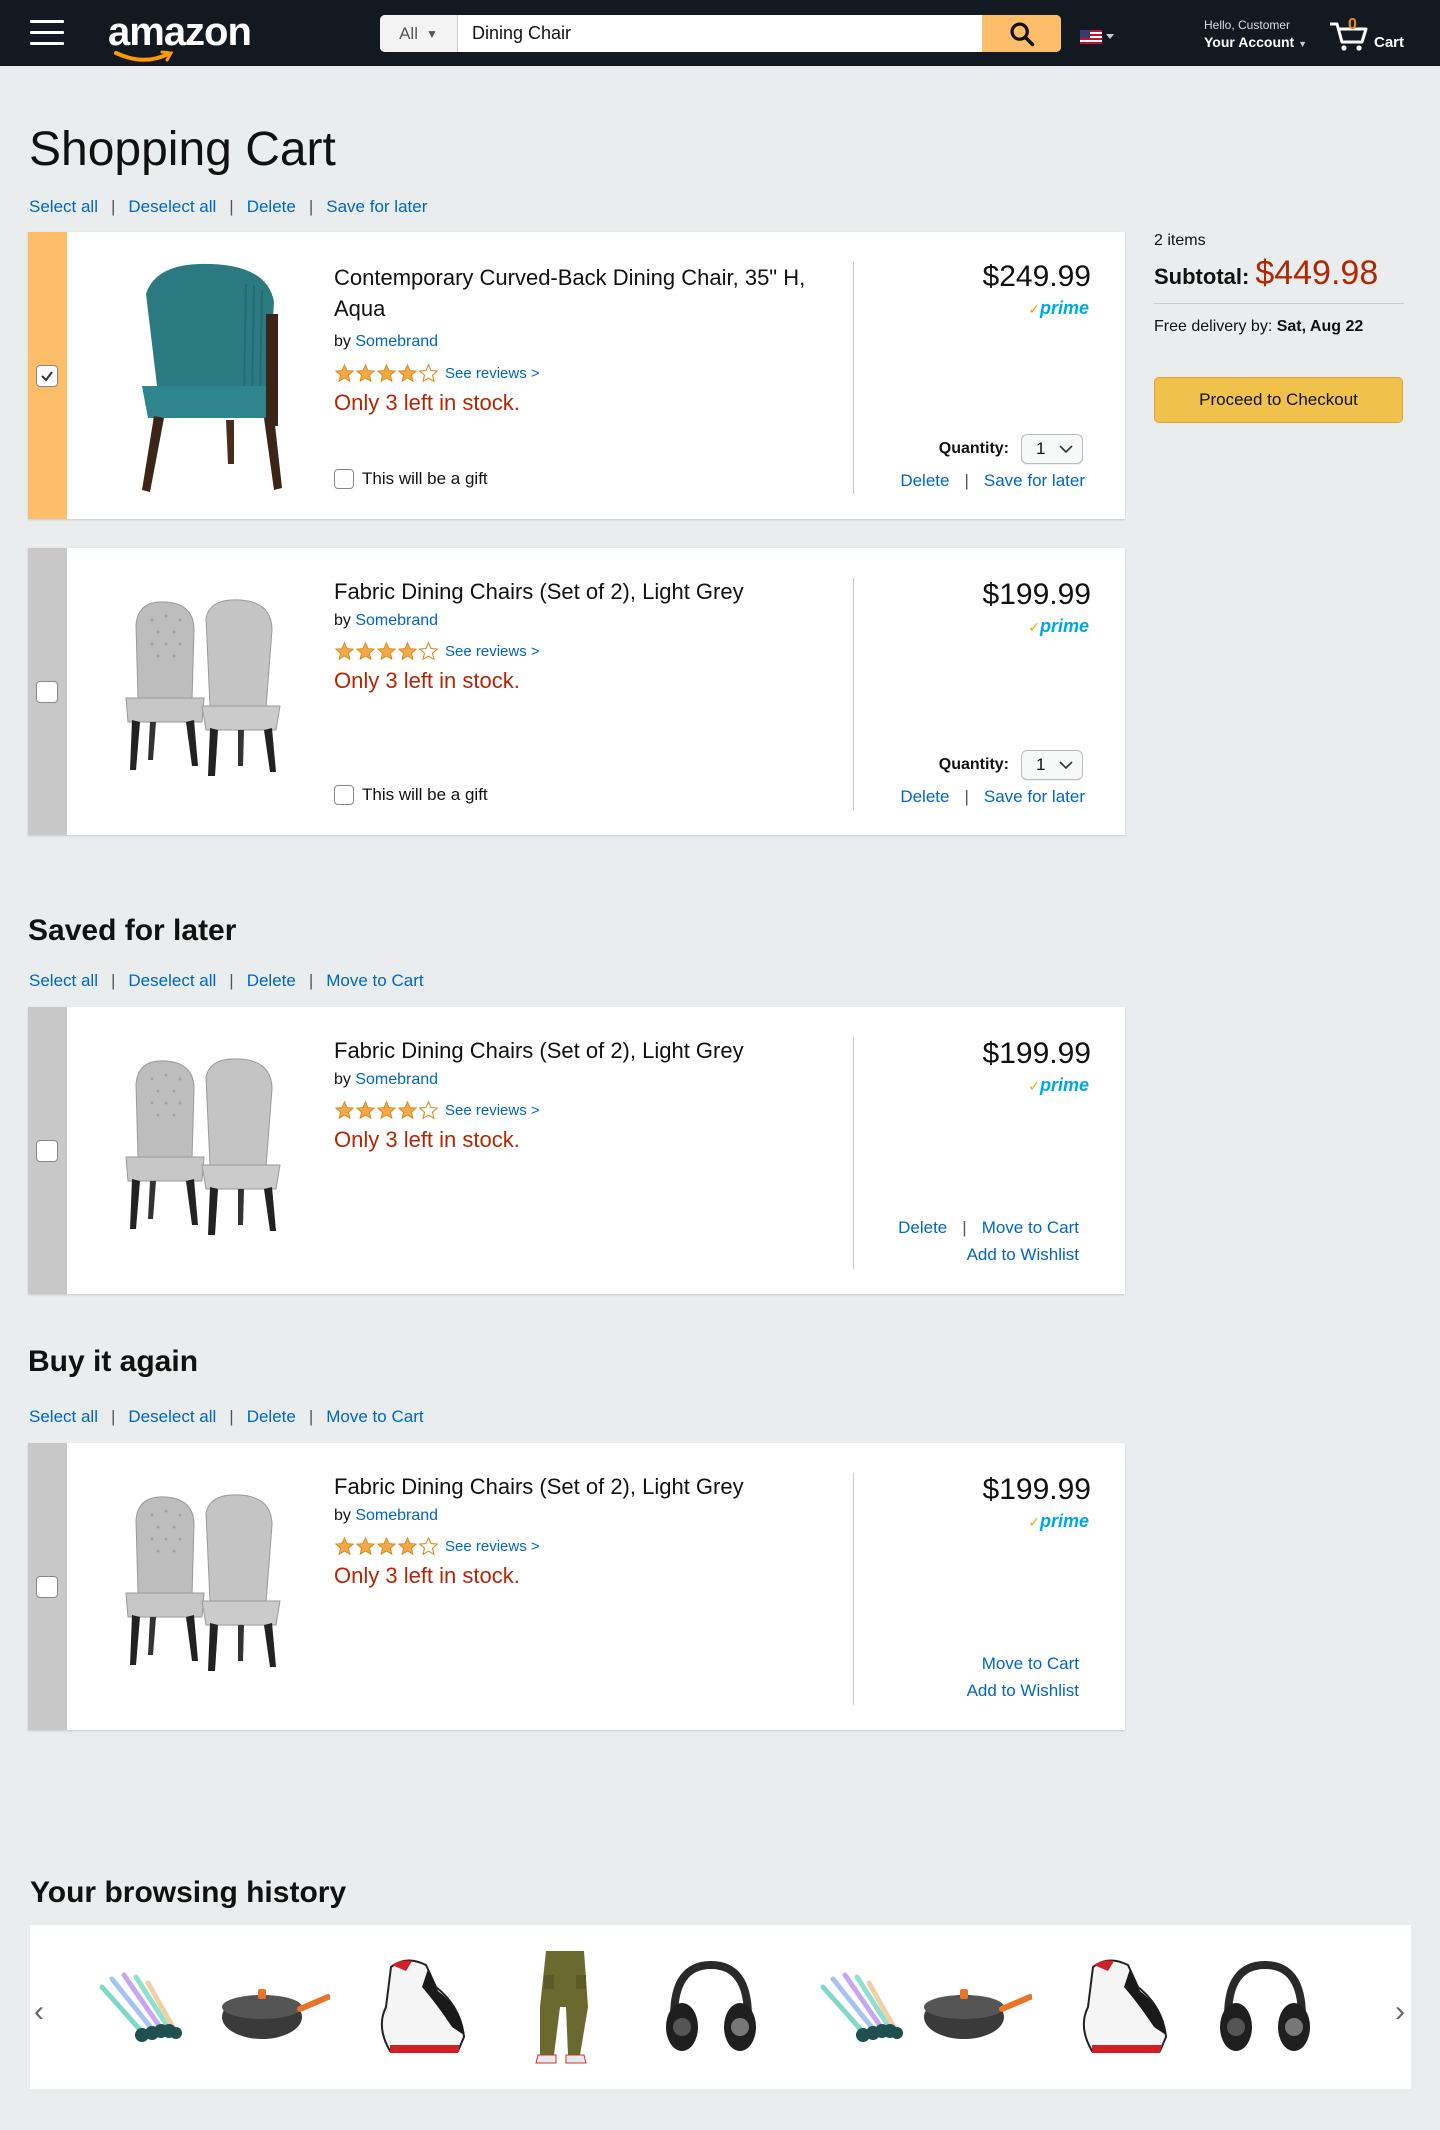  What do you see at coordinates (1368, 35) in the screenshot?
I see `cart-button: 0 Cart` at bounding box center [1368, 35].